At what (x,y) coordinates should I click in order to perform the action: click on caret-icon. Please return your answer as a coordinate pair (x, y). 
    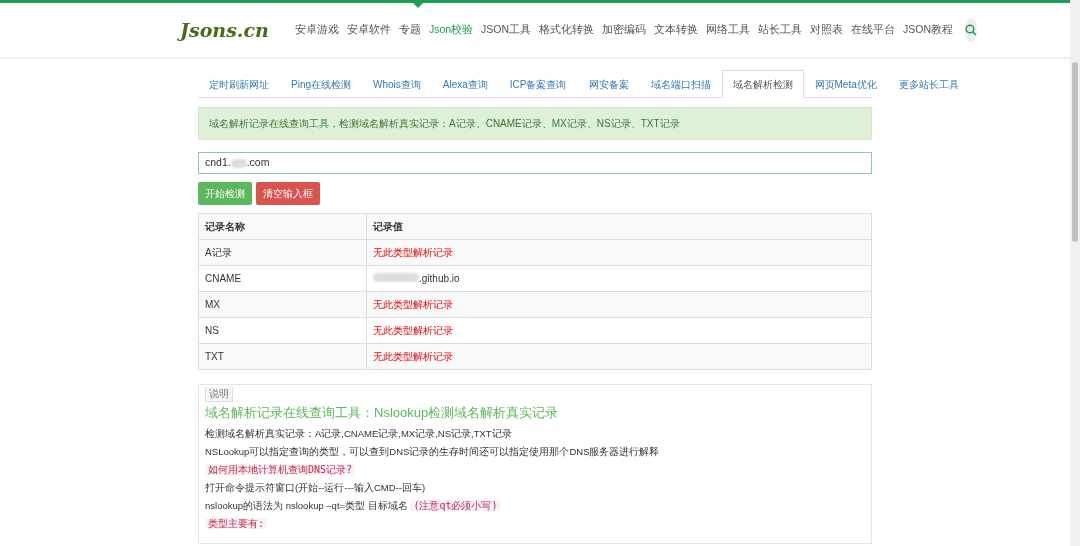
    Looking at the image, I should click on (418, 5).